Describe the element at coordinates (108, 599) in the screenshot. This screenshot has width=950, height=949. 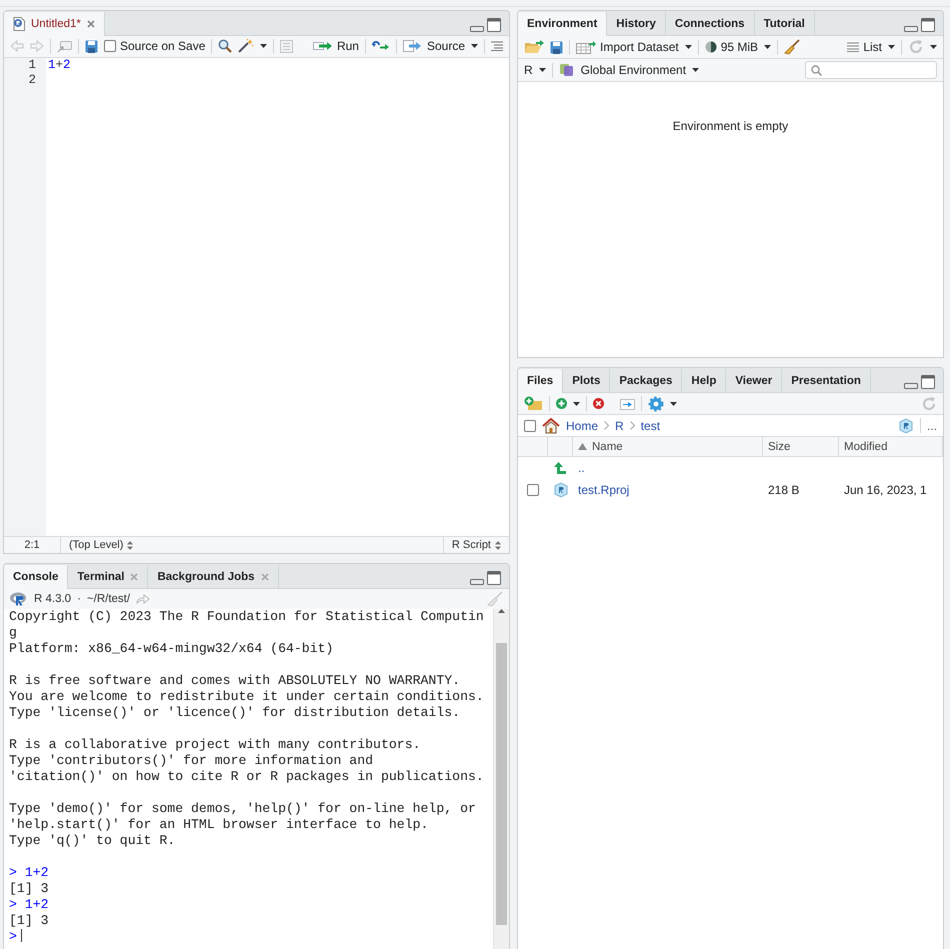
I see `working-directory: ~/R/test/` at that location.